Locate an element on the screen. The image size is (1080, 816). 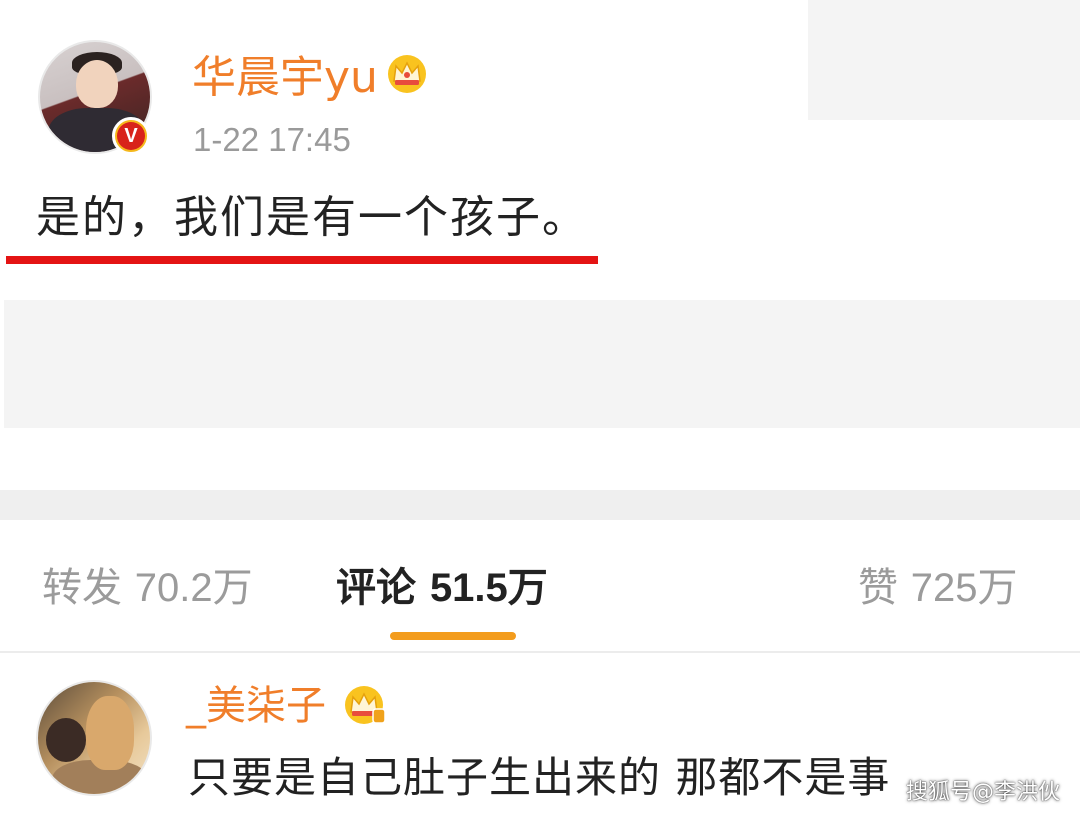
tab-repost-count: 70.2万 is located at coordinates (193, 588).